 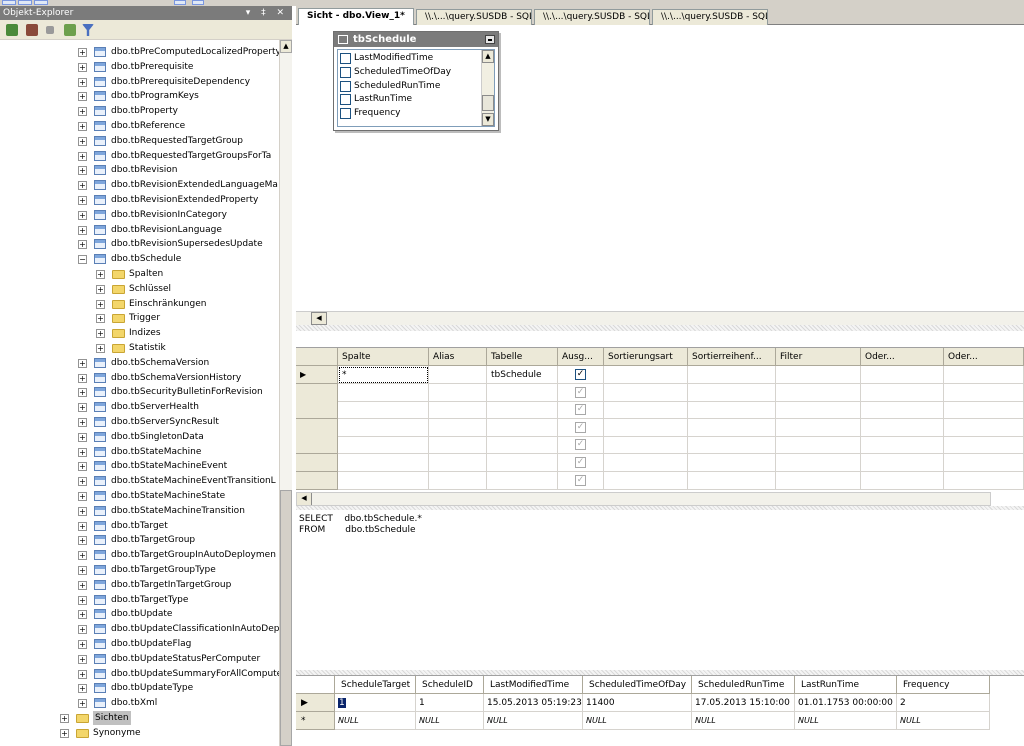 I want to click on pane-splitter, so click(x=660, y=328).